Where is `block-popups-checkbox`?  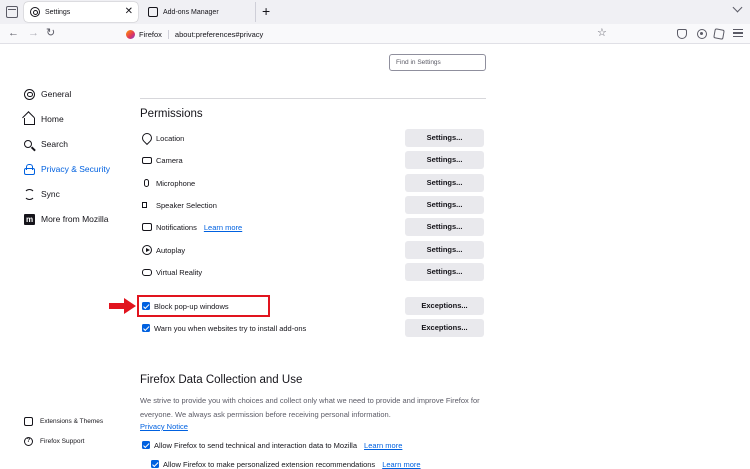
block-popups-checkbox is located at coordinates (146, 306).